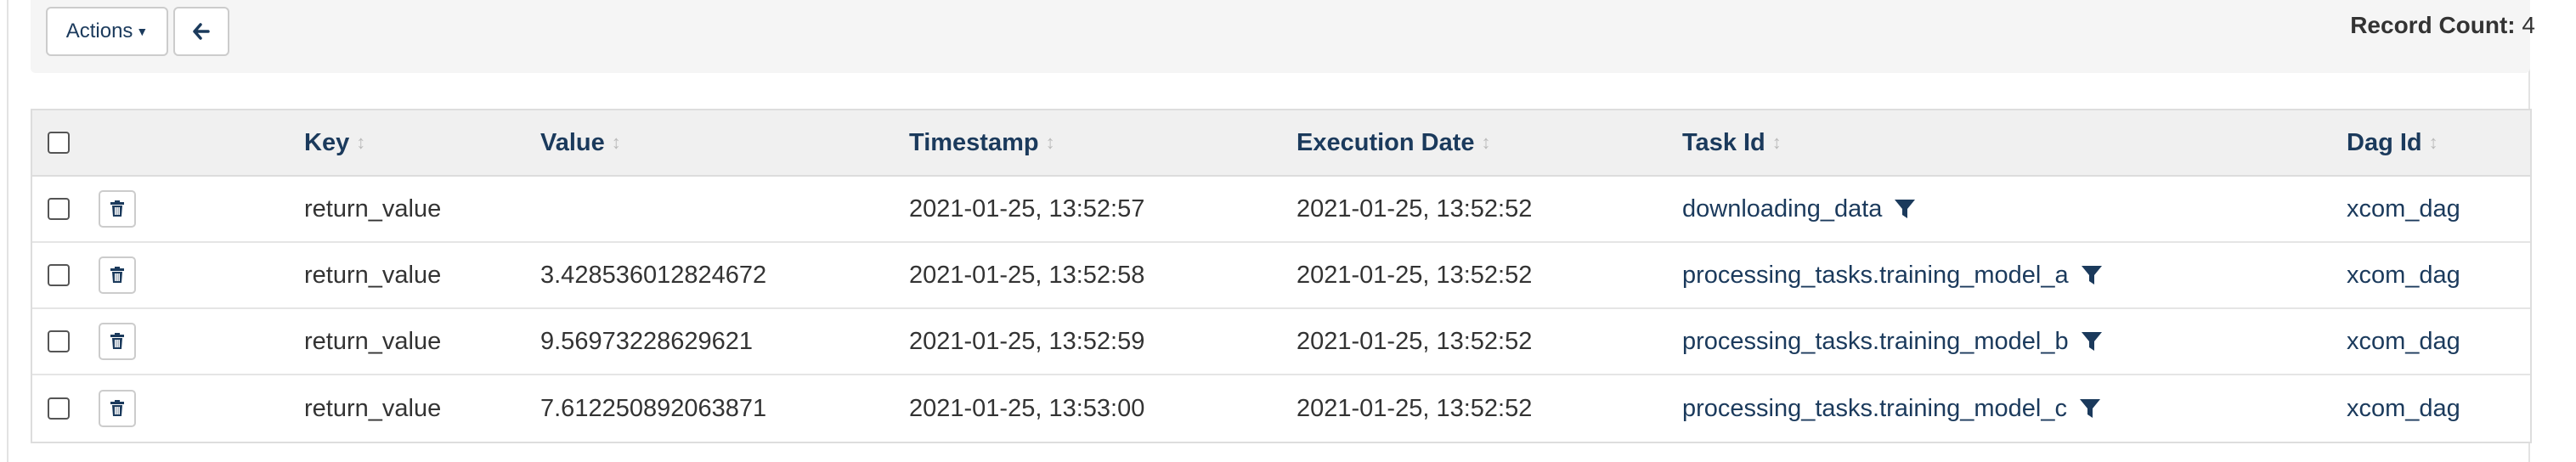 This screenshot has width=2576, height=462. Describe the element at coordinates (974, 142) in the screenshot. I see `column-timestamp-label: Timestamp` at that location.